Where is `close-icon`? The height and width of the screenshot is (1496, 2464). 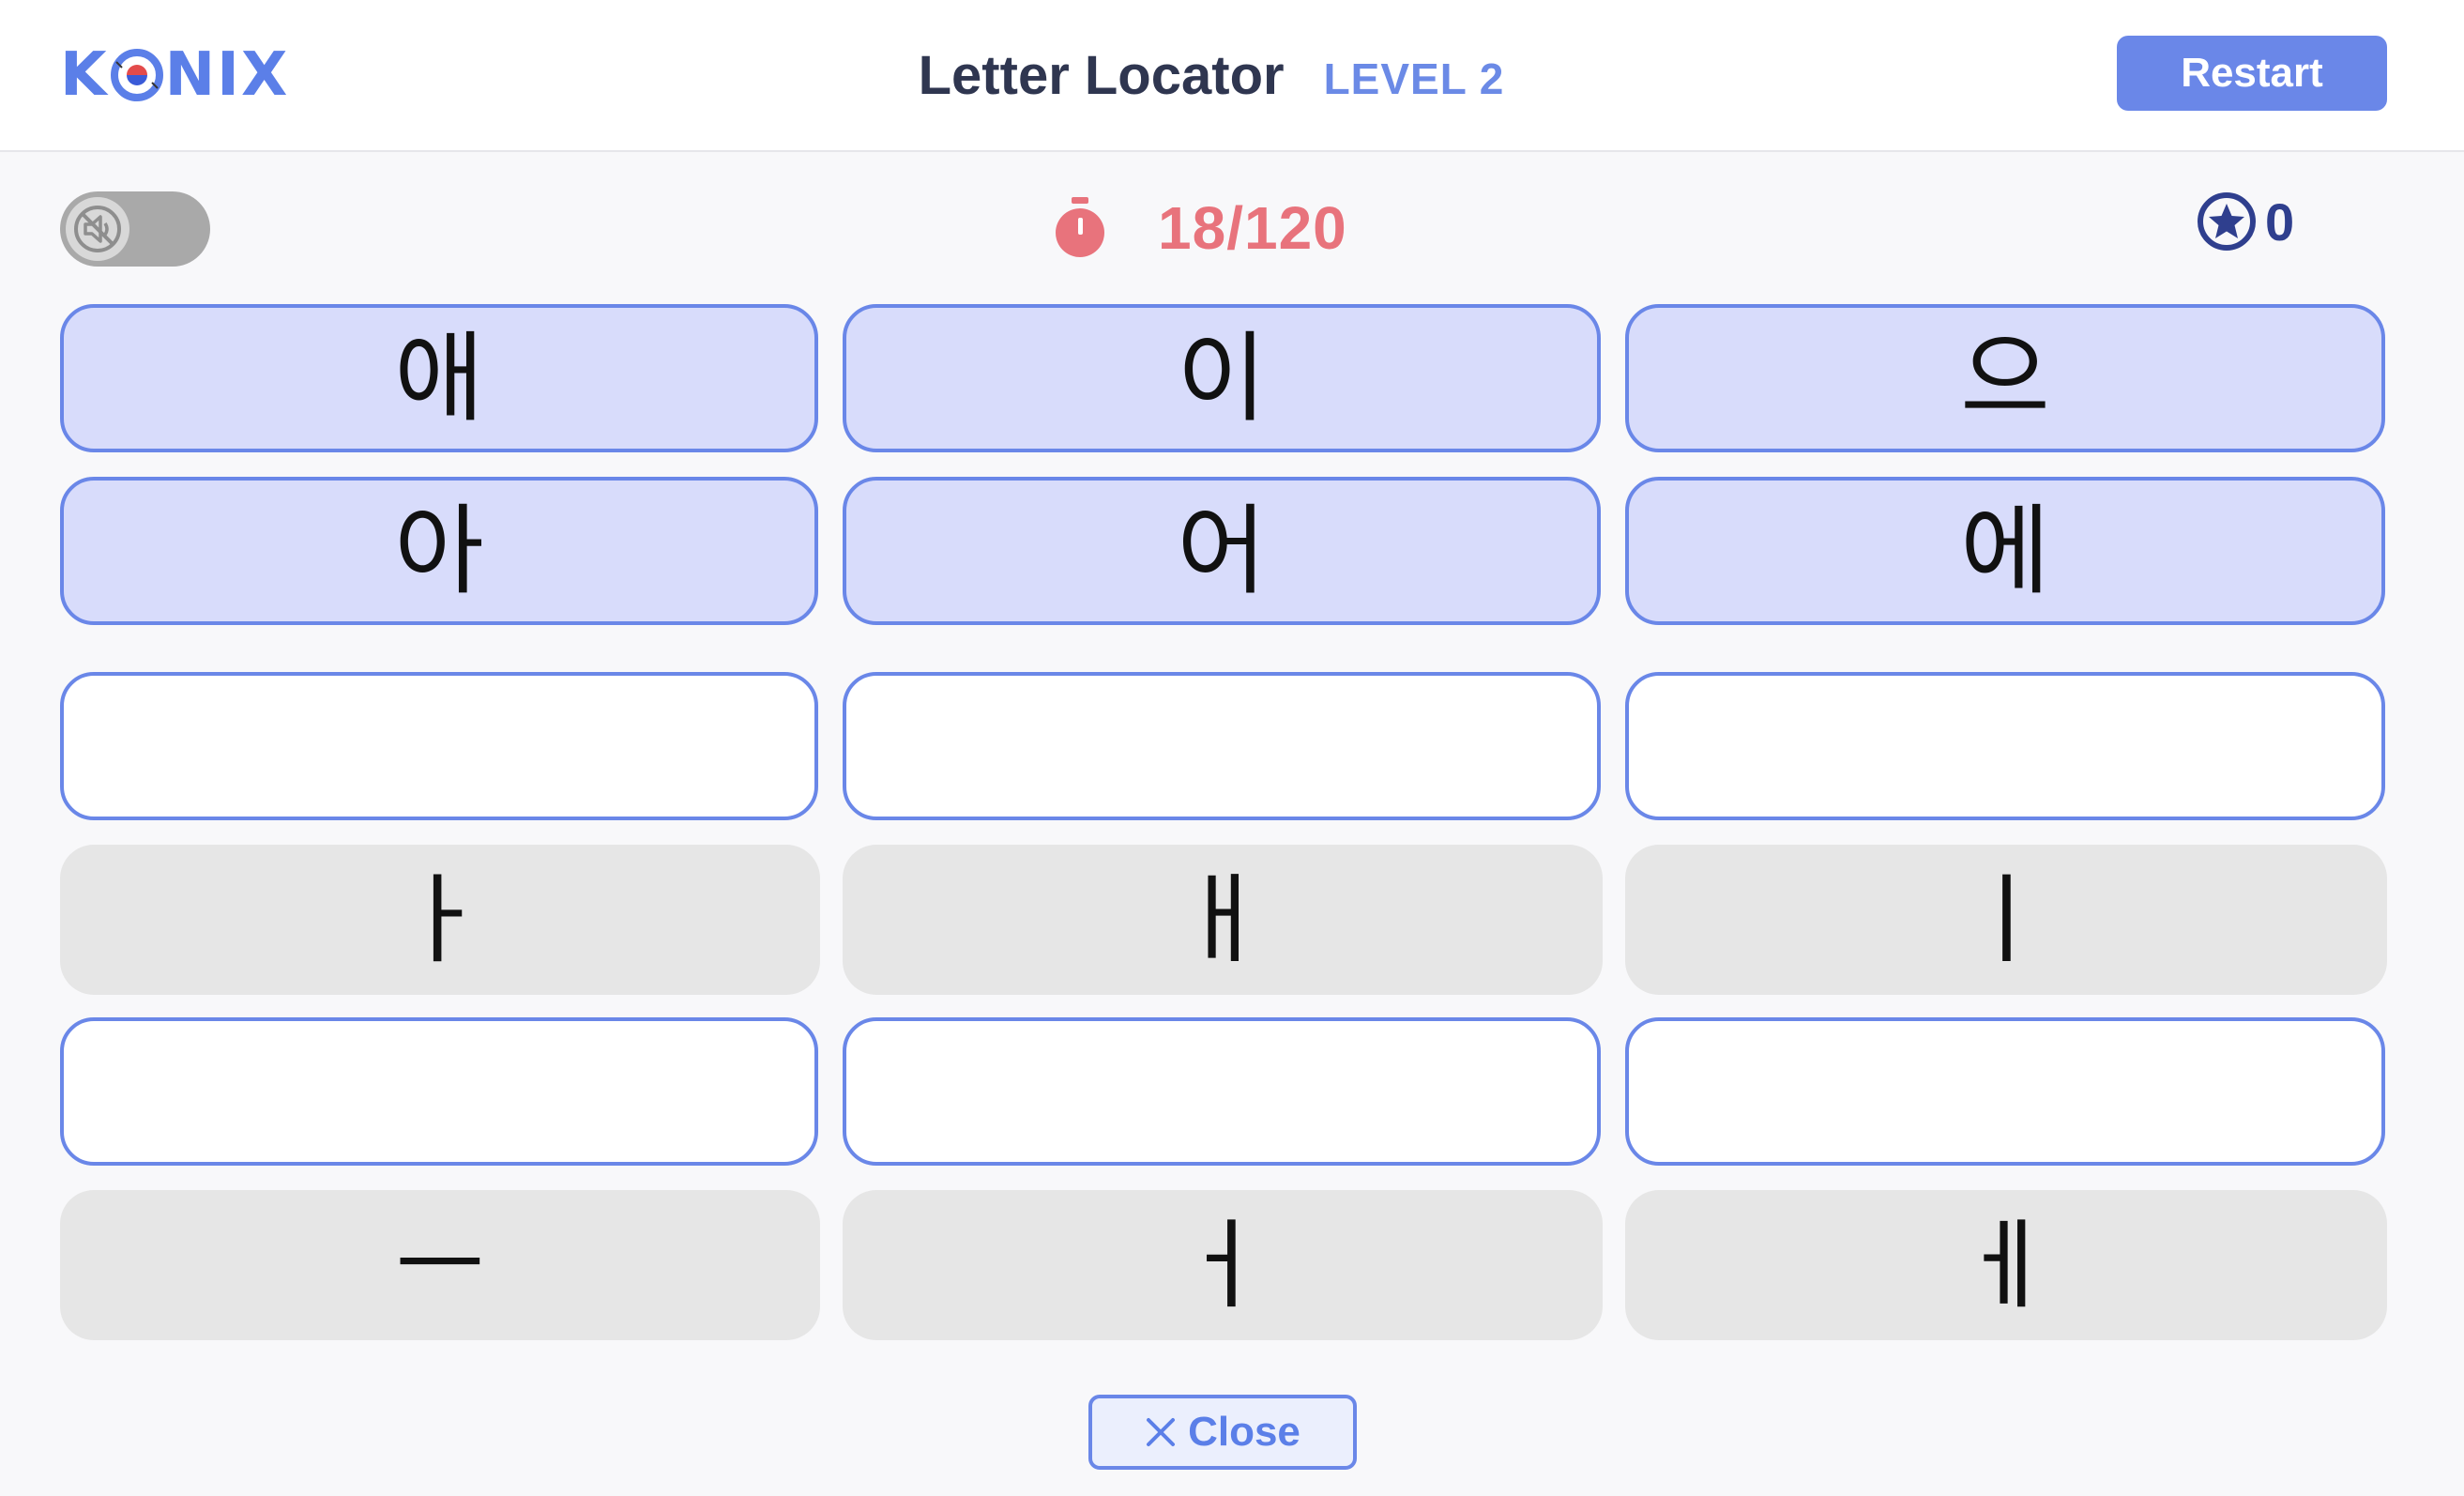 close-icon is located at coordinates (1162, 1432).